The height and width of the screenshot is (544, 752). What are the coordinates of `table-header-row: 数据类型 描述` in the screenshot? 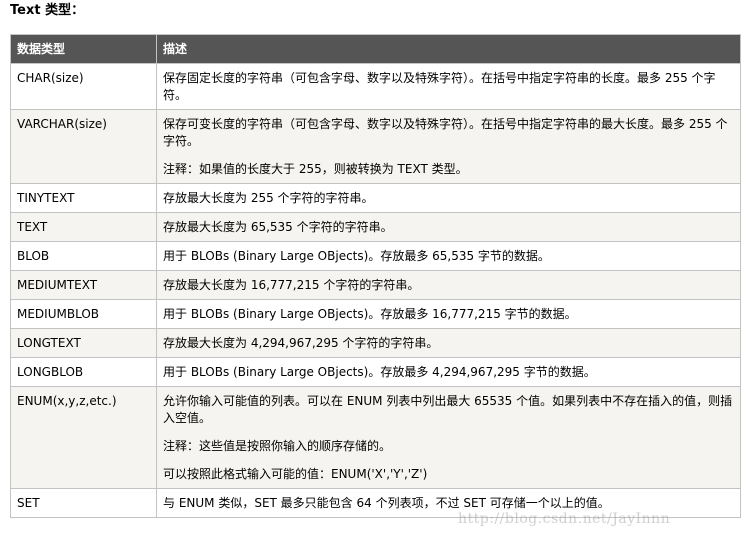 It's located at (375, 49).